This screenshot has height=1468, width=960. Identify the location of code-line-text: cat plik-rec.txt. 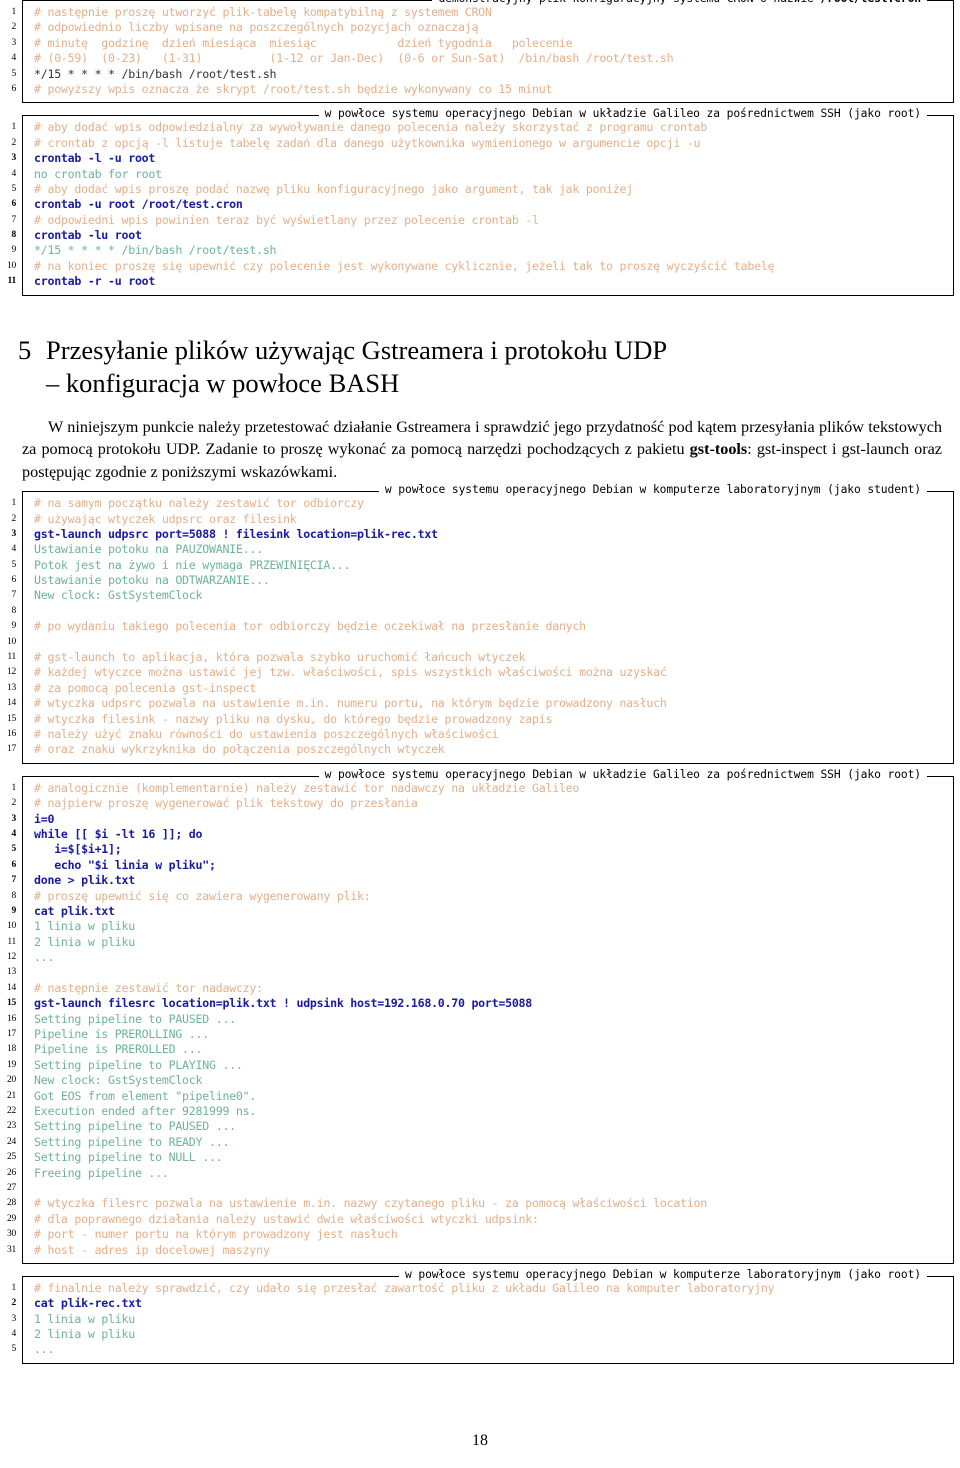
(88, 1303).